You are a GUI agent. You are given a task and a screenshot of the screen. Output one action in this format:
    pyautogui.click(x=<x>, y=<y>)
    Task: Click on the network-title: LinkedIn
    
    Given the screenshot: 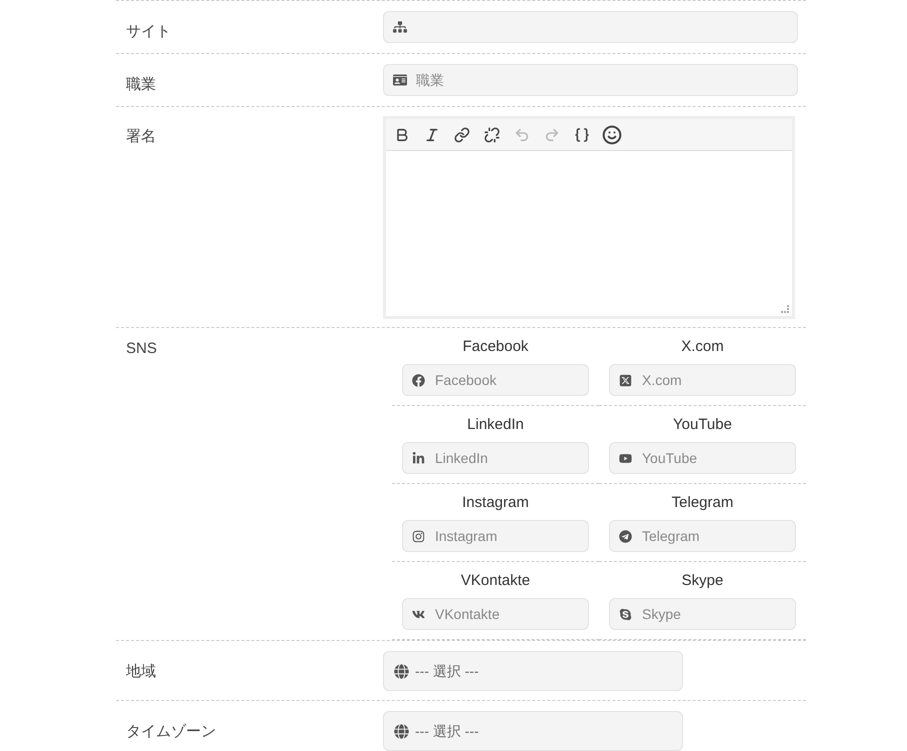 What is the action you would take?
    pyautogui.click(x=495, y=425)
    